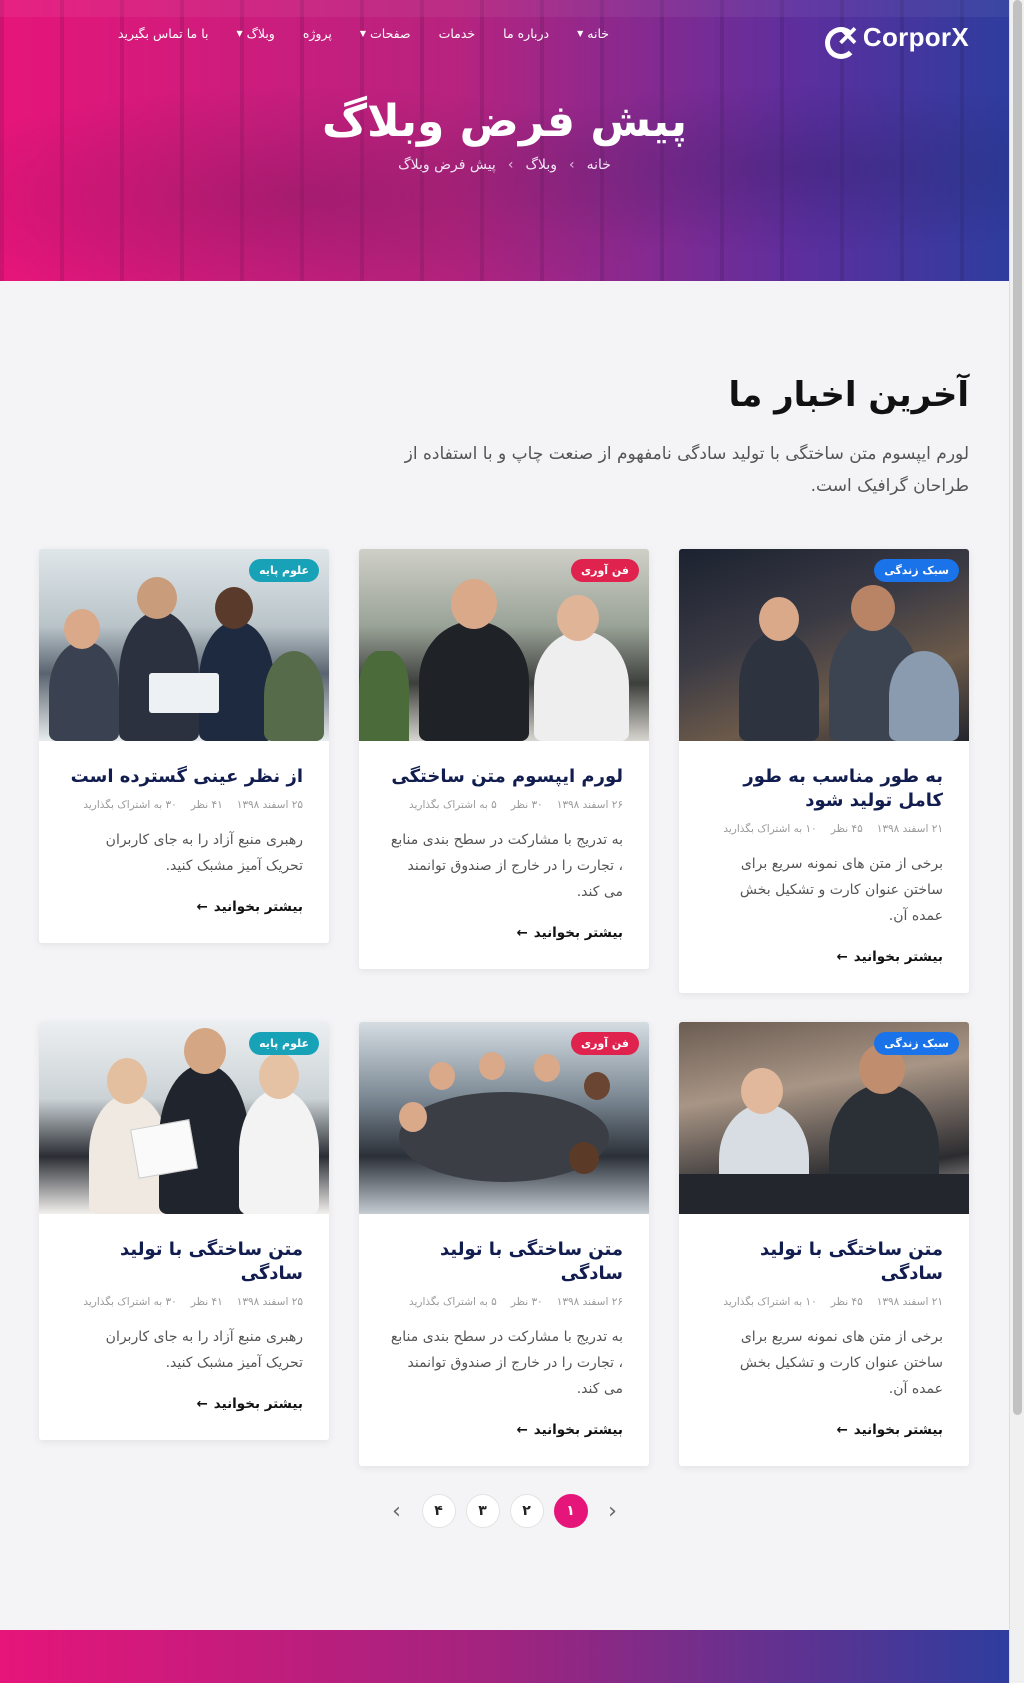 This screenshot has width=1024, height=1683. I want to click on site-logo: CorporX, so click(896, 38).